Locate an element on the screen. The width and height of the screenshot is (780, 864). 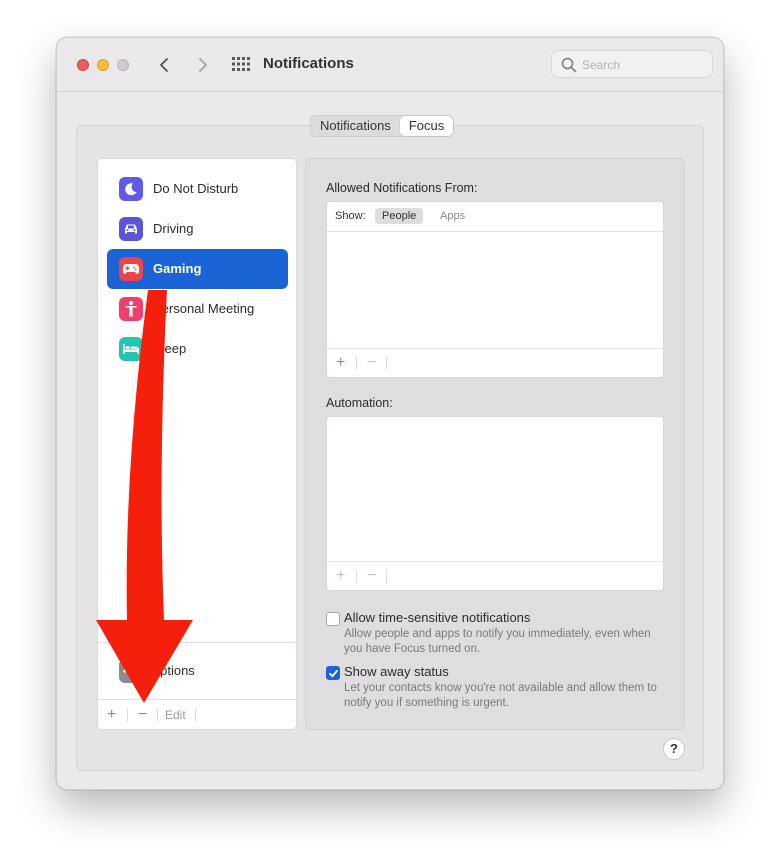
search-icon is located at coordinates (569, 65).